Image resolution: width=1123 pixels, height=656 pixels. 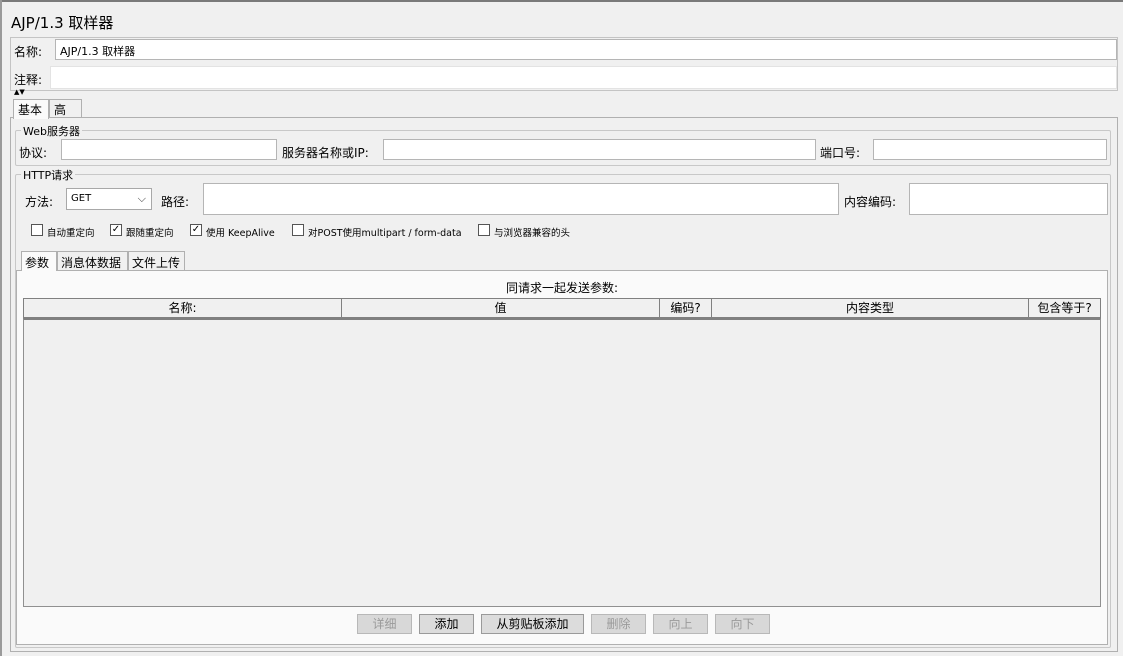 What do you see at coordinates (62, 23) in the screenshot?
I see `page-title: AJP/1.3 取样器` at bounding box center [62, 23].